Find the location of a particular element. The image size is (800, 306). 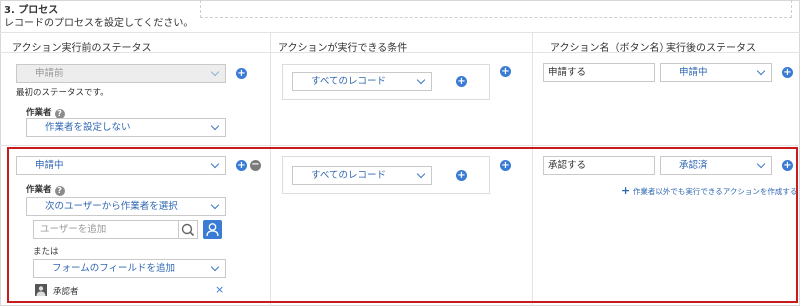

status-select-value: 申請前 is located at coordinates (49, 73).